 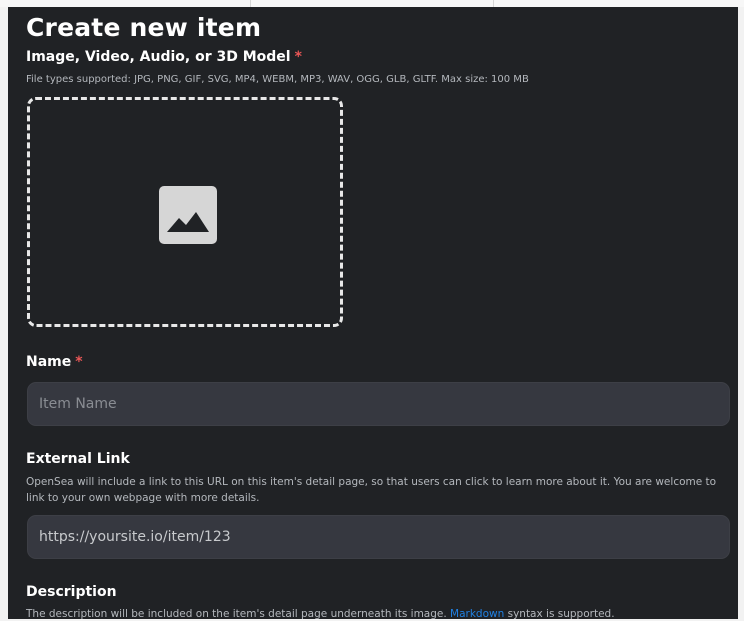 What do you see at coordinates (477, 613) in the screenshot?
I see `markdown-link: Markdown` at bounding box center [477, 613].